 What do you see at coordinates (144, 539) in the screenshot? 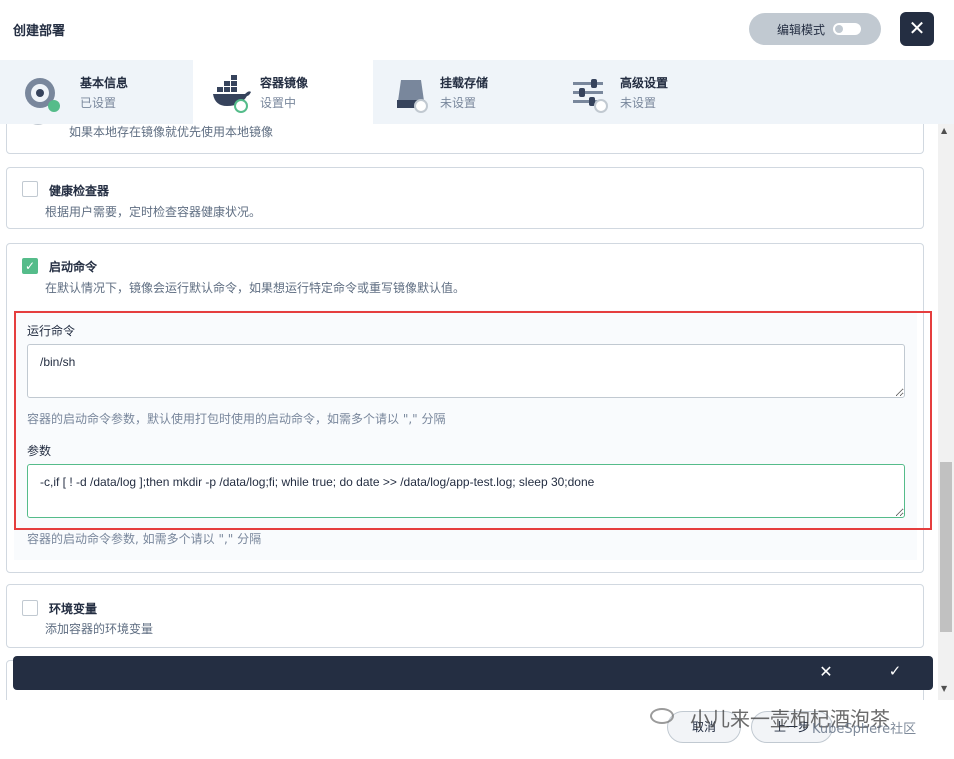
I see `args-hint: 容器的启动命令参数, 如需多个请以 "," 分隔` at bounding box center [144, 539].